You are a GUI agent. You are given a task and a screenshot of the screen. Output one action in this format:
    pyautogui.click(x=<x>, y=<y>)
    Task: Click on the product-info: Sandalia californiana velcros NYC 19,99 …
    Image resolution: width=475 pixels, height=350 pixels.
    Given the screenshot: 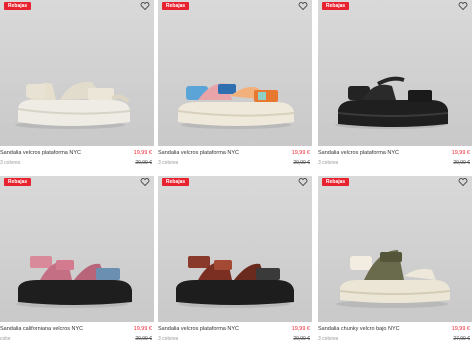 What is the action you would take?
    pyautogui.click(x=77, y=338)
    